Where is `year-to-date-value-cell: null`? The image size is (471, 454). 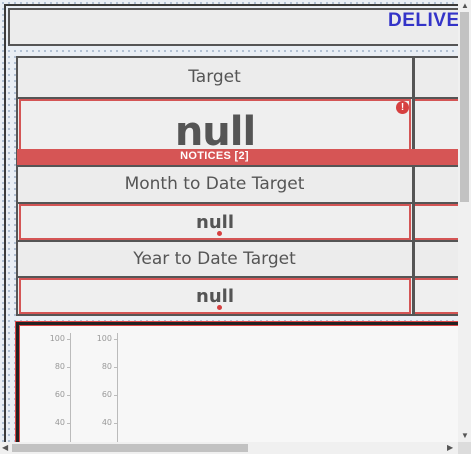
year-to-date-value-cell: null is located at coordinates (215, 296).